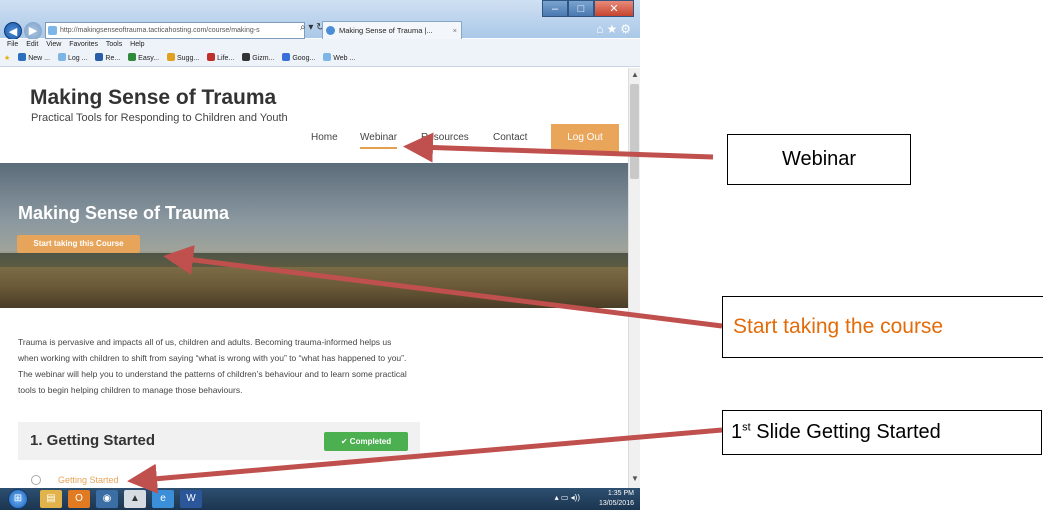 Image resolution: width=1043 pixels, height=510 pixels. Describe the element at coordinates (320, 499) in the screenshot. I see `taskbar: ⊞ ▤ O ◉ ▲ e W ▴ ▭ ◂)) 1:35 PM 13/05/2016` at that location.